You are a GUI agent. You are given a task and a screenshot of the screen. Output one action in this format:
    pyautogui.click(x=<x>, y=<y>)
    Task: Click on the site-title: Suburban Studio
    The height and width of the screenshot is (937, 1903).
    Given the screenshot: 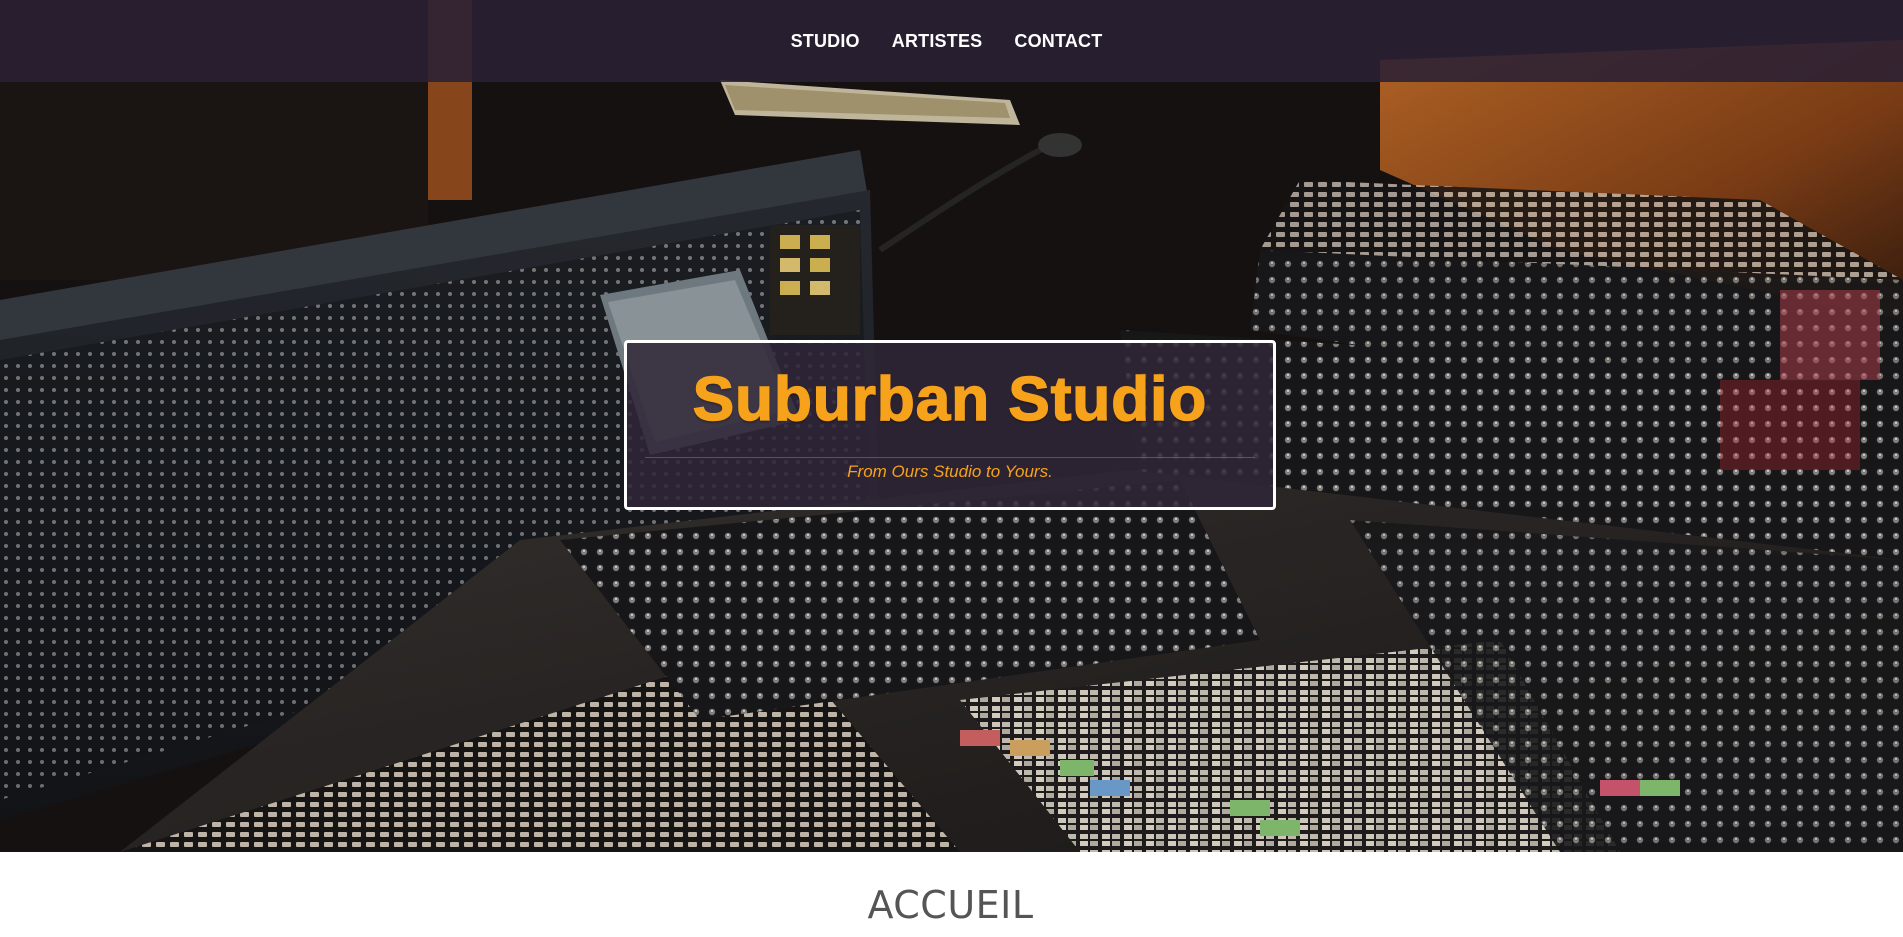 What is the action you would take?
    pyautogui.click(x=950, y=399)
    